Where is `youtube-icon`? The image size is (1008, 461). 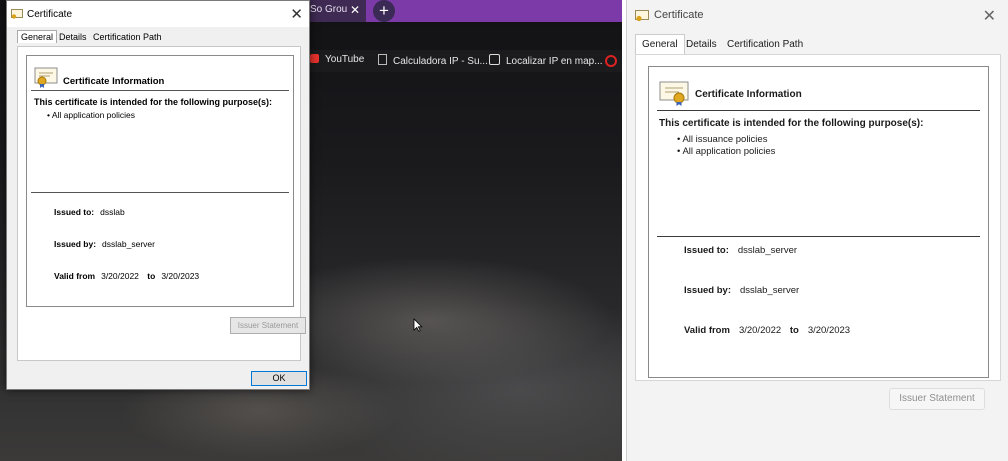
youtube-icon is located at coordinates (314, 58).